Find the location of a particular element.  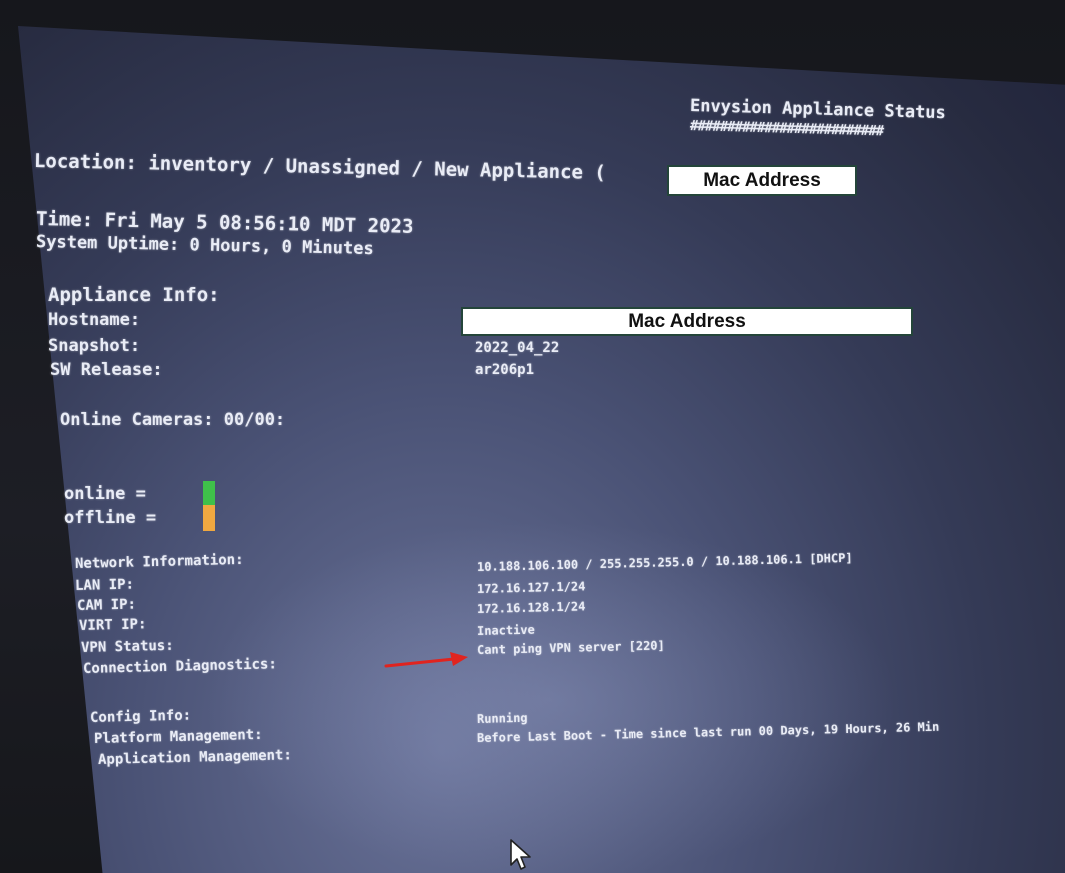

lan-ip-label: LAN IP: is located at coordinates (104, 585).